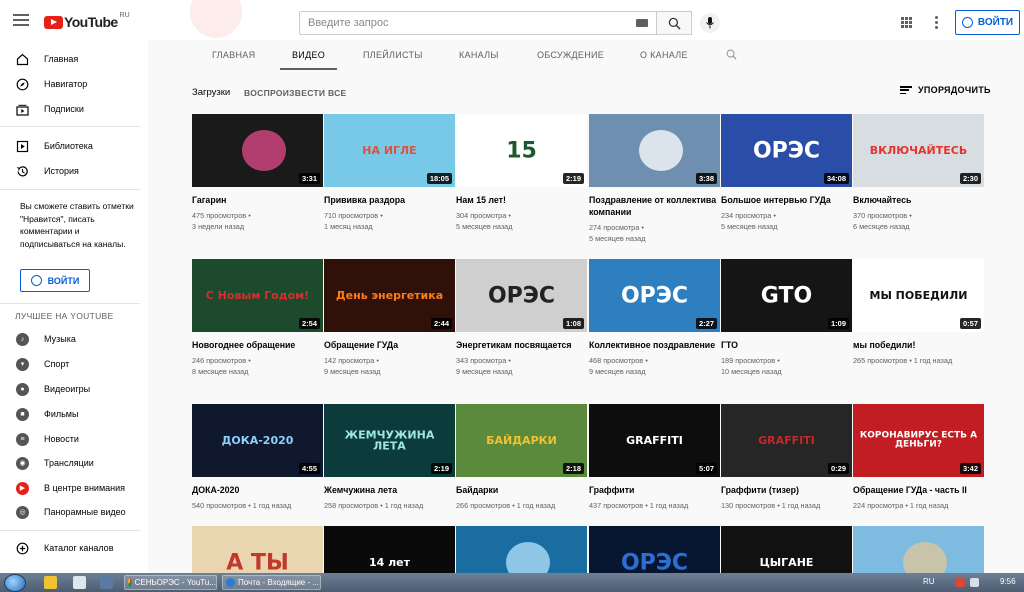  Describe the element at coordinates (393, 55) in the screenshot. I see `tab-playlists: ПЛЕЙЛИСТЫ` at that location.